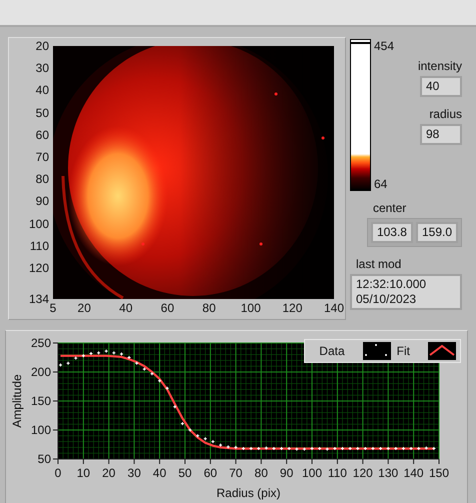 This screenshot has width=476, height=503. I want to click on axis-tick-label: 130, so click(388, 473).